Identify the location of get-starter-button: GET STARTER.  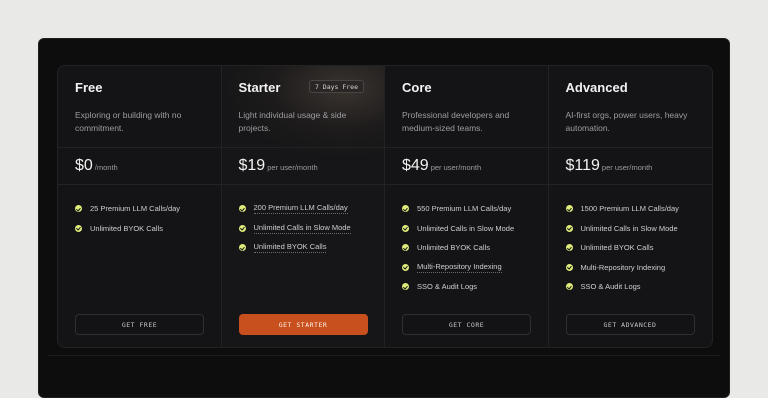
(303, 324).